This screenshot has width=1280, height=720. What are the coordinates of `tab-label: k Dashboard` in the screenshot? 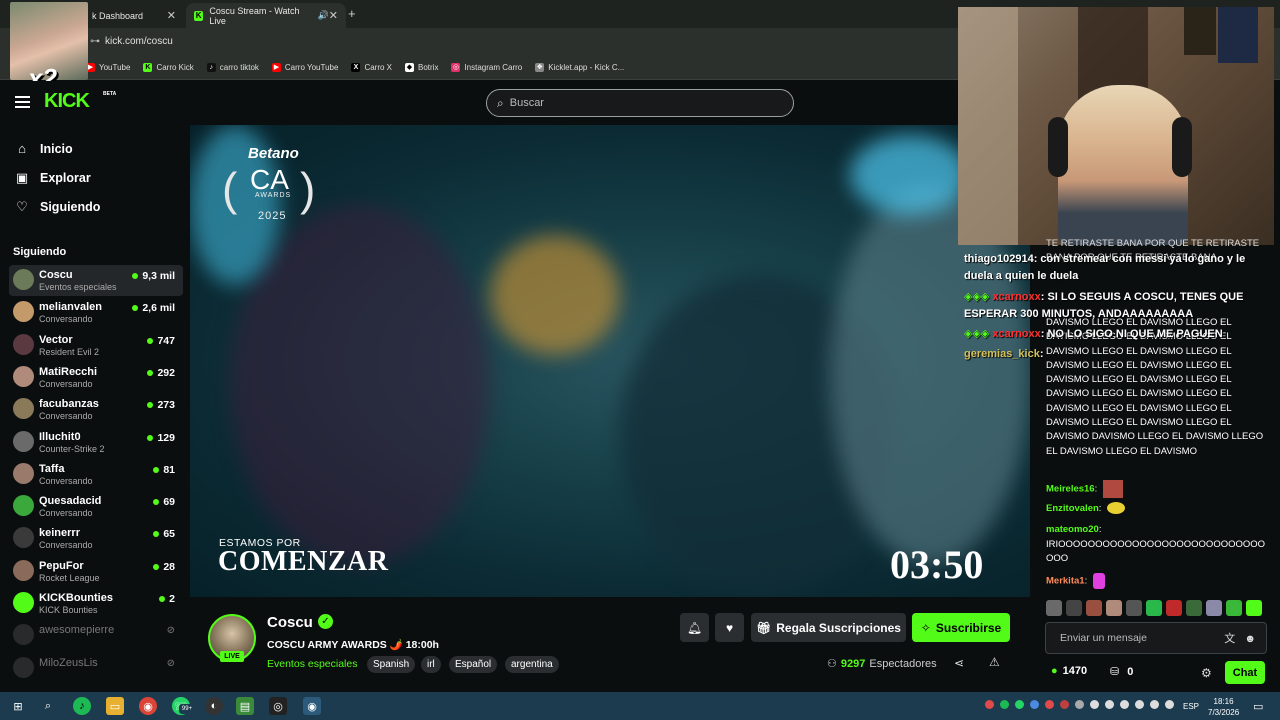 It's located at (118, 15).